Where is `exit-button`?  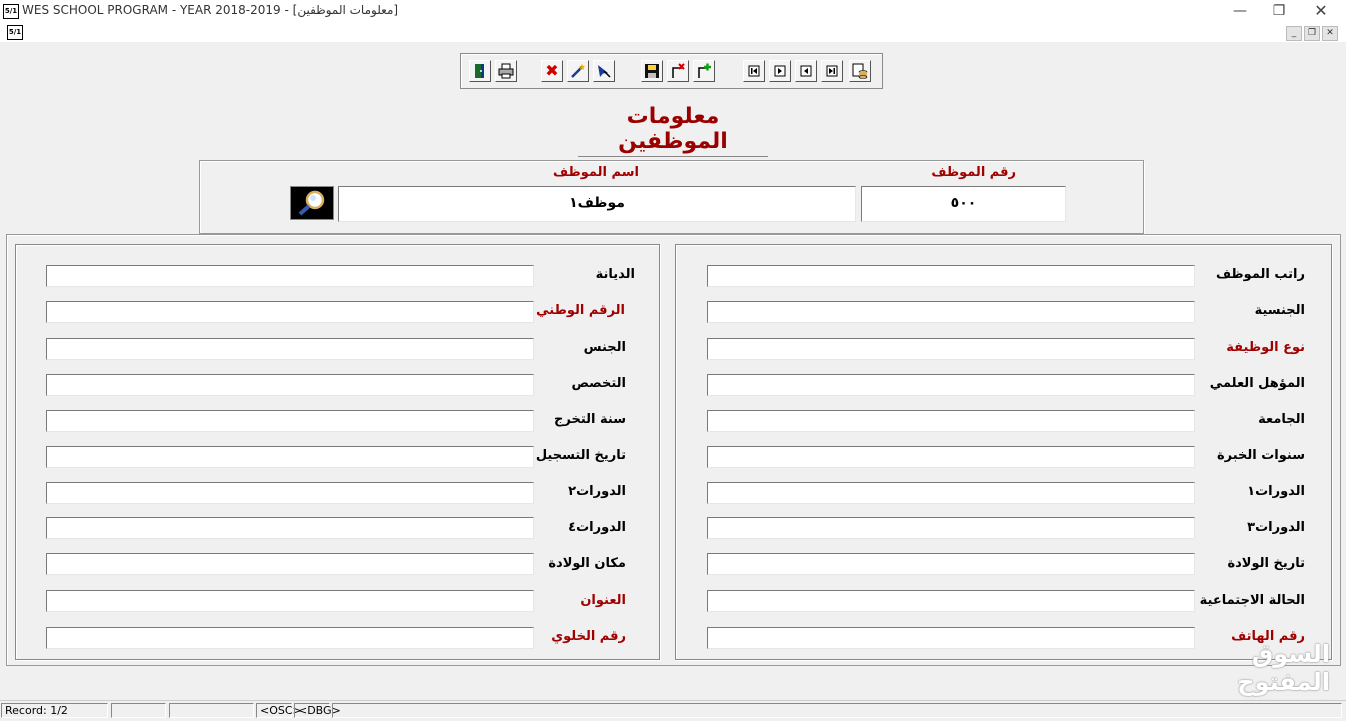 exit-button is located at coordinates (480, 71).